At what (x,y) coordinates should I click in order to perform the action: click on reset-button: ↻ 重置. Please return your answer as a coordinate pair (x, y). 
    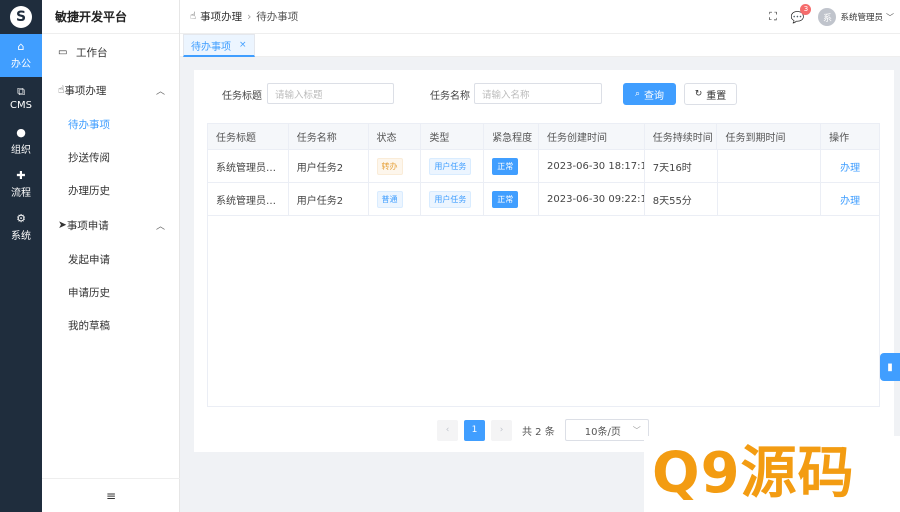
    Looking at the image, I should click on (710, 94).